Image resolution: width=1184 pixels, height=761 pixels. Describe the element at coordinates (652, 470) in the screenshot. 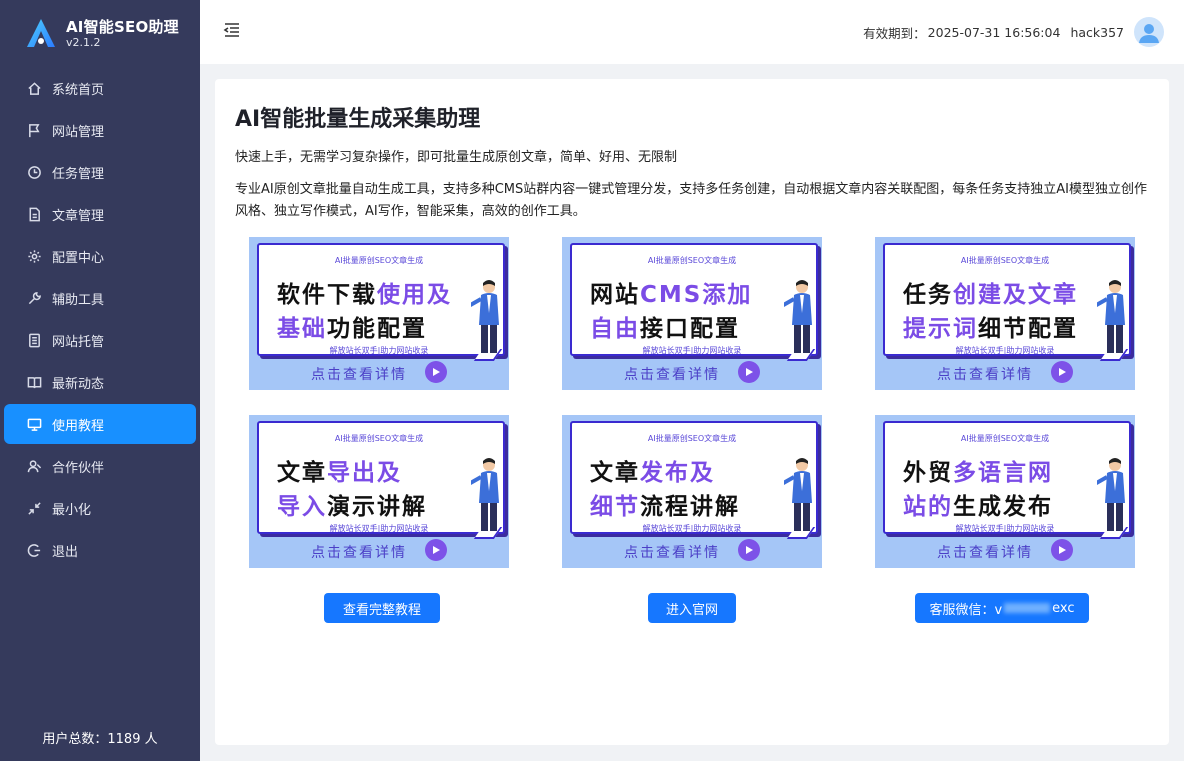

I see `tile-heading-line-1: 文章发布及` at that location.